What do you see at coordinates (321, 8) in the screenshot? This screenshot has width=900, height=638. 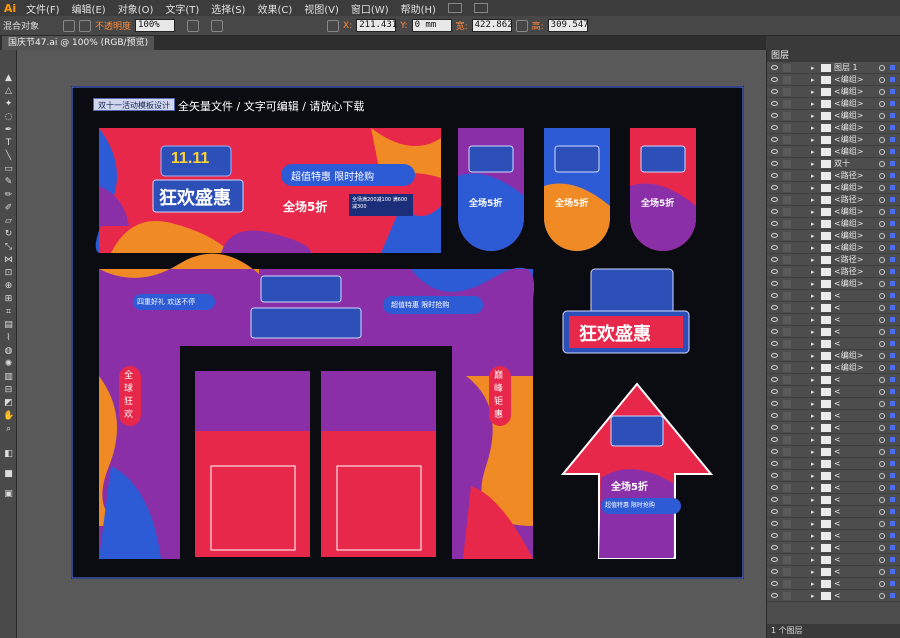 I see `menu-view: 视图(V)` at bounding box center [321, 8].